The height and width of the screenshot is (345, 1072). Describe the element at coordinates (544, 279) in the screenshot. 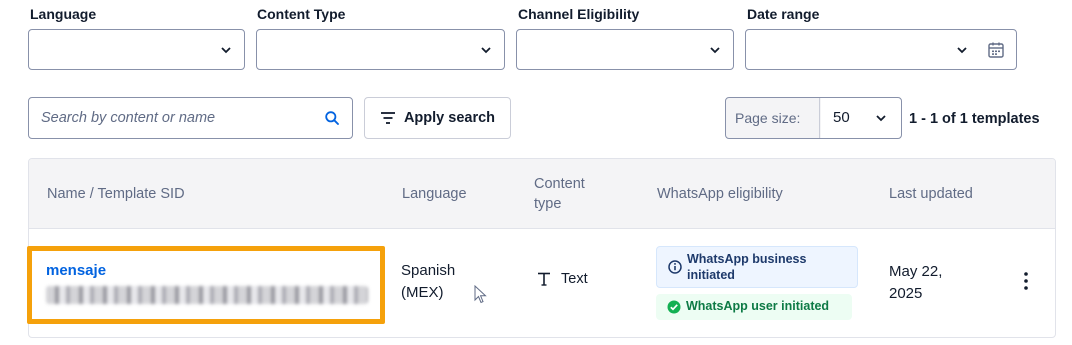

I see `text-type-icon` at that location.